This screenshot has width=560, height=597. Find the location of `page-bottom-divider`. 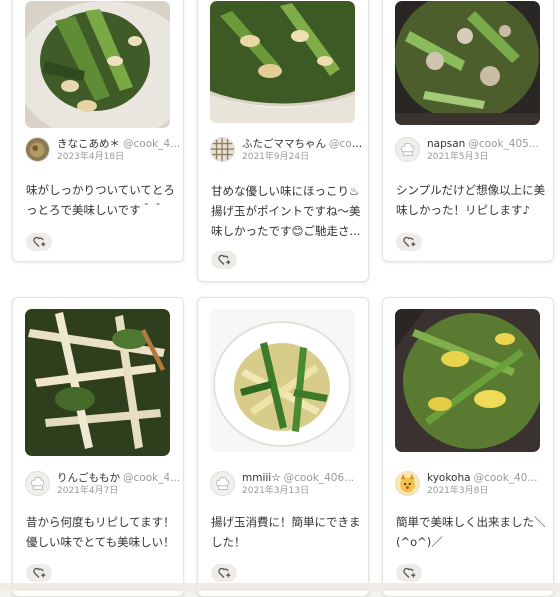

page-bottom-divider is located at coordinates (280, 587).